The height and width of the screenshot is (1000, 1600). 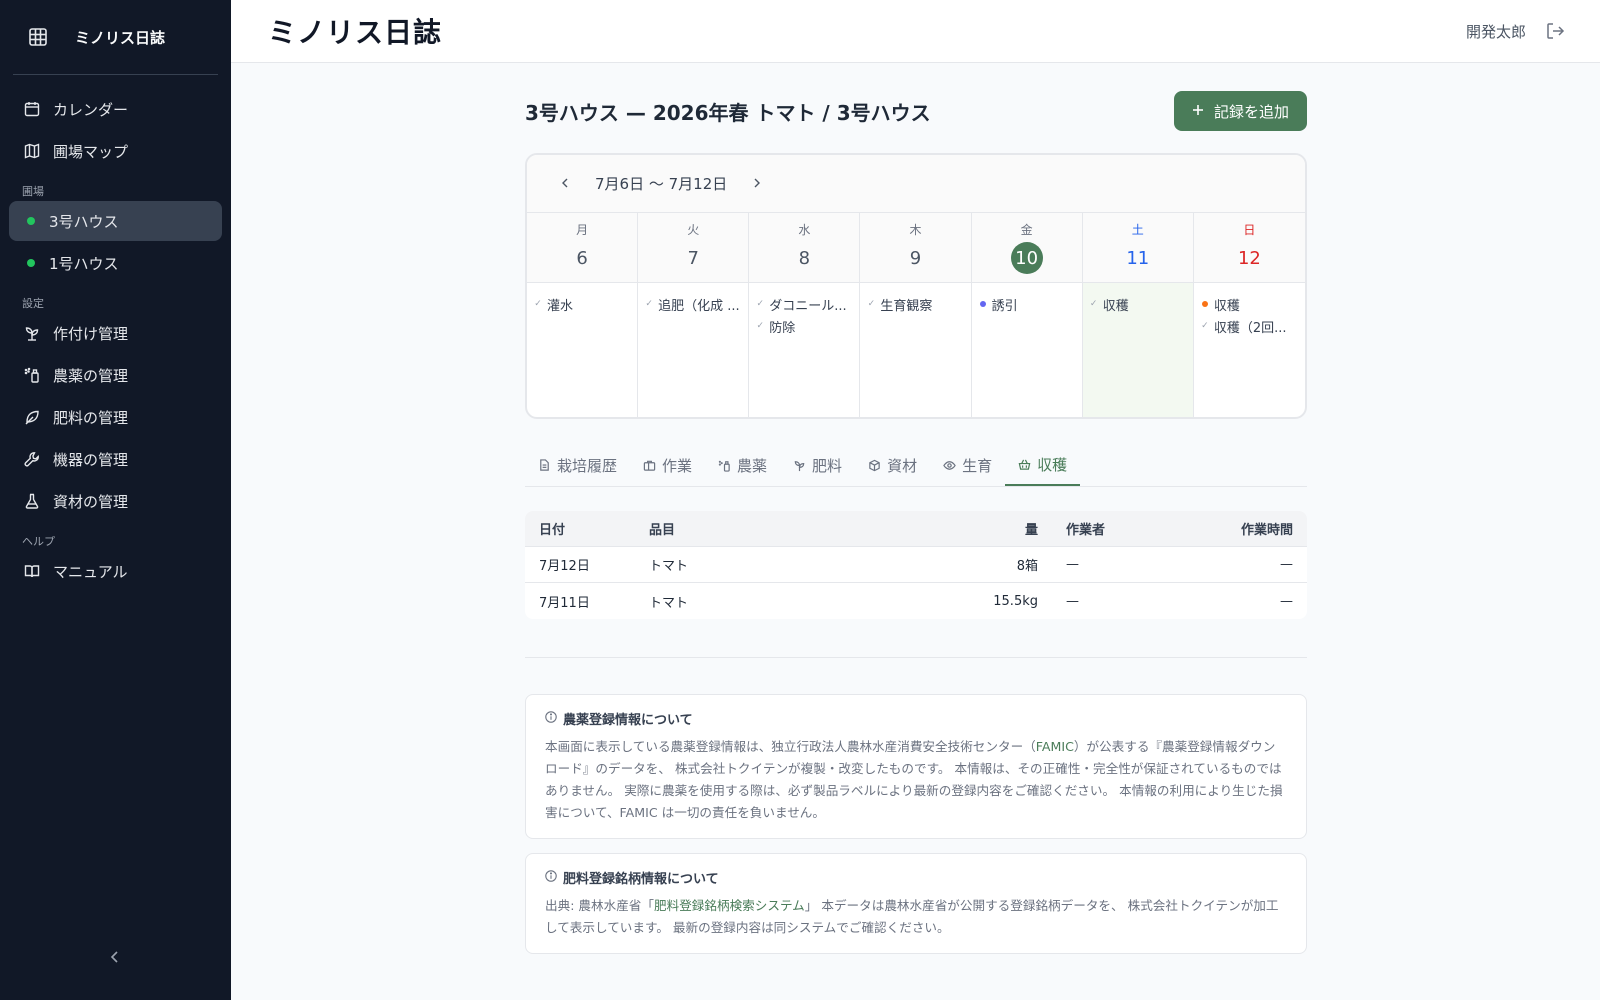 I want to click on column-header-amount: 量, so click(x=992, y=528).